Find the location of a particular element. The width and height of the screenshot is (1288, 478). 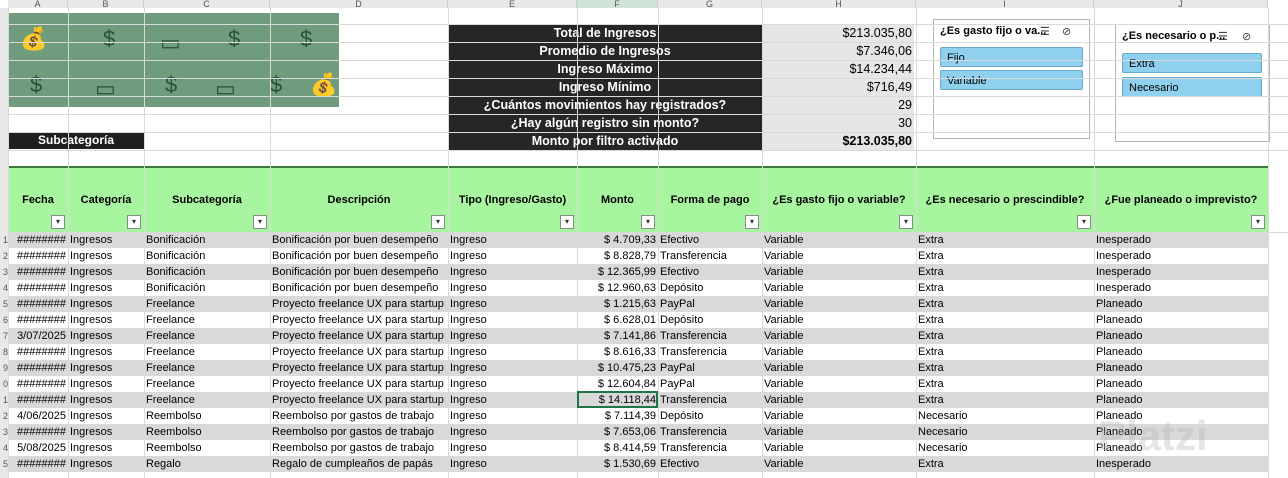

table-cell: $ 8.828,79 is located at coordinates (617, 256).